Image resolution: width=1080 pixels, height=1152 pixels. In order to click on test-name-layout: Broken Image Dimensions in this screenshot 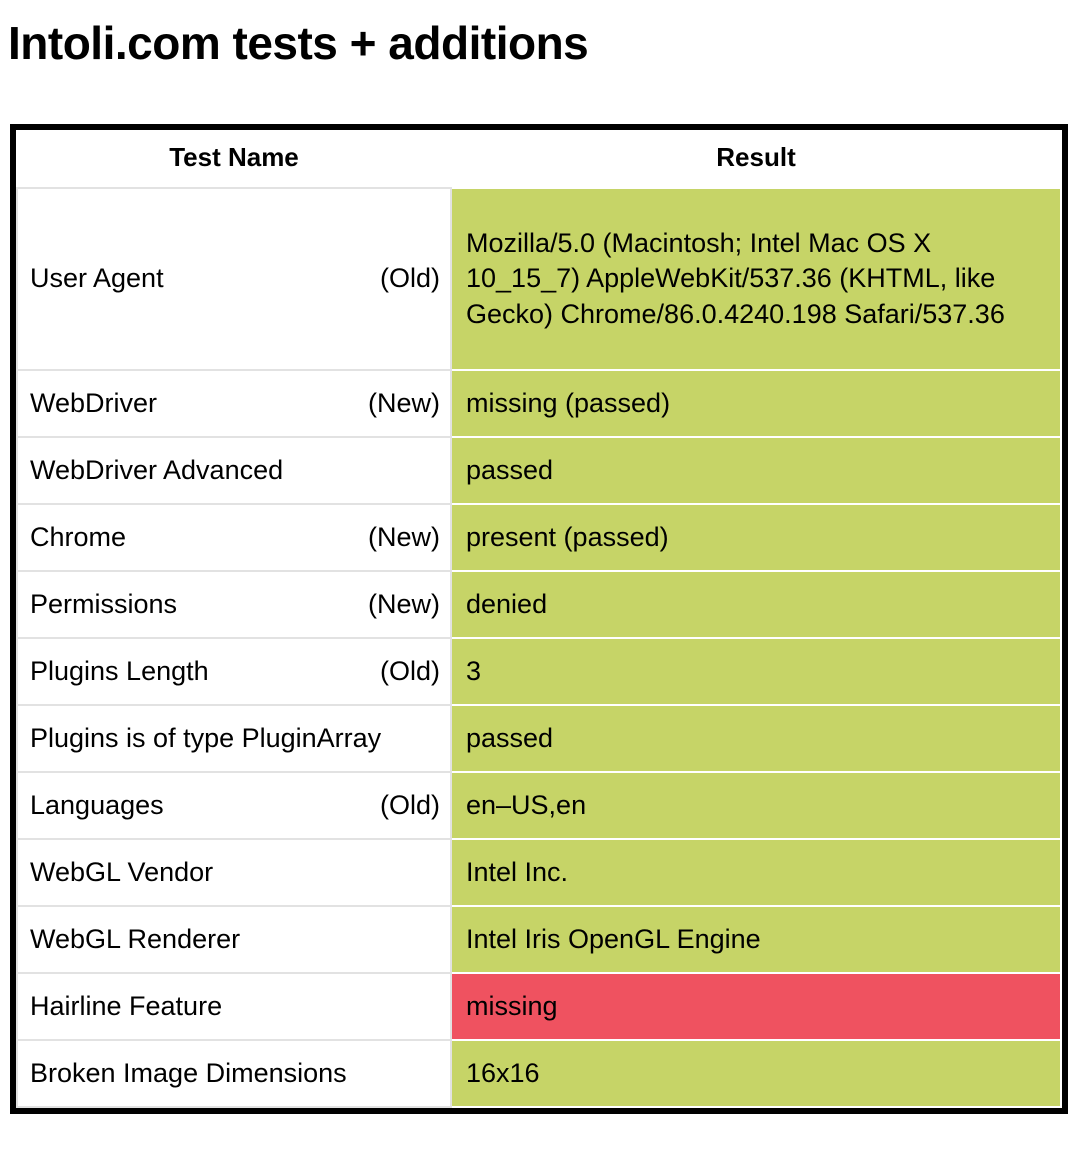, I will do `click(235, 1073)`.